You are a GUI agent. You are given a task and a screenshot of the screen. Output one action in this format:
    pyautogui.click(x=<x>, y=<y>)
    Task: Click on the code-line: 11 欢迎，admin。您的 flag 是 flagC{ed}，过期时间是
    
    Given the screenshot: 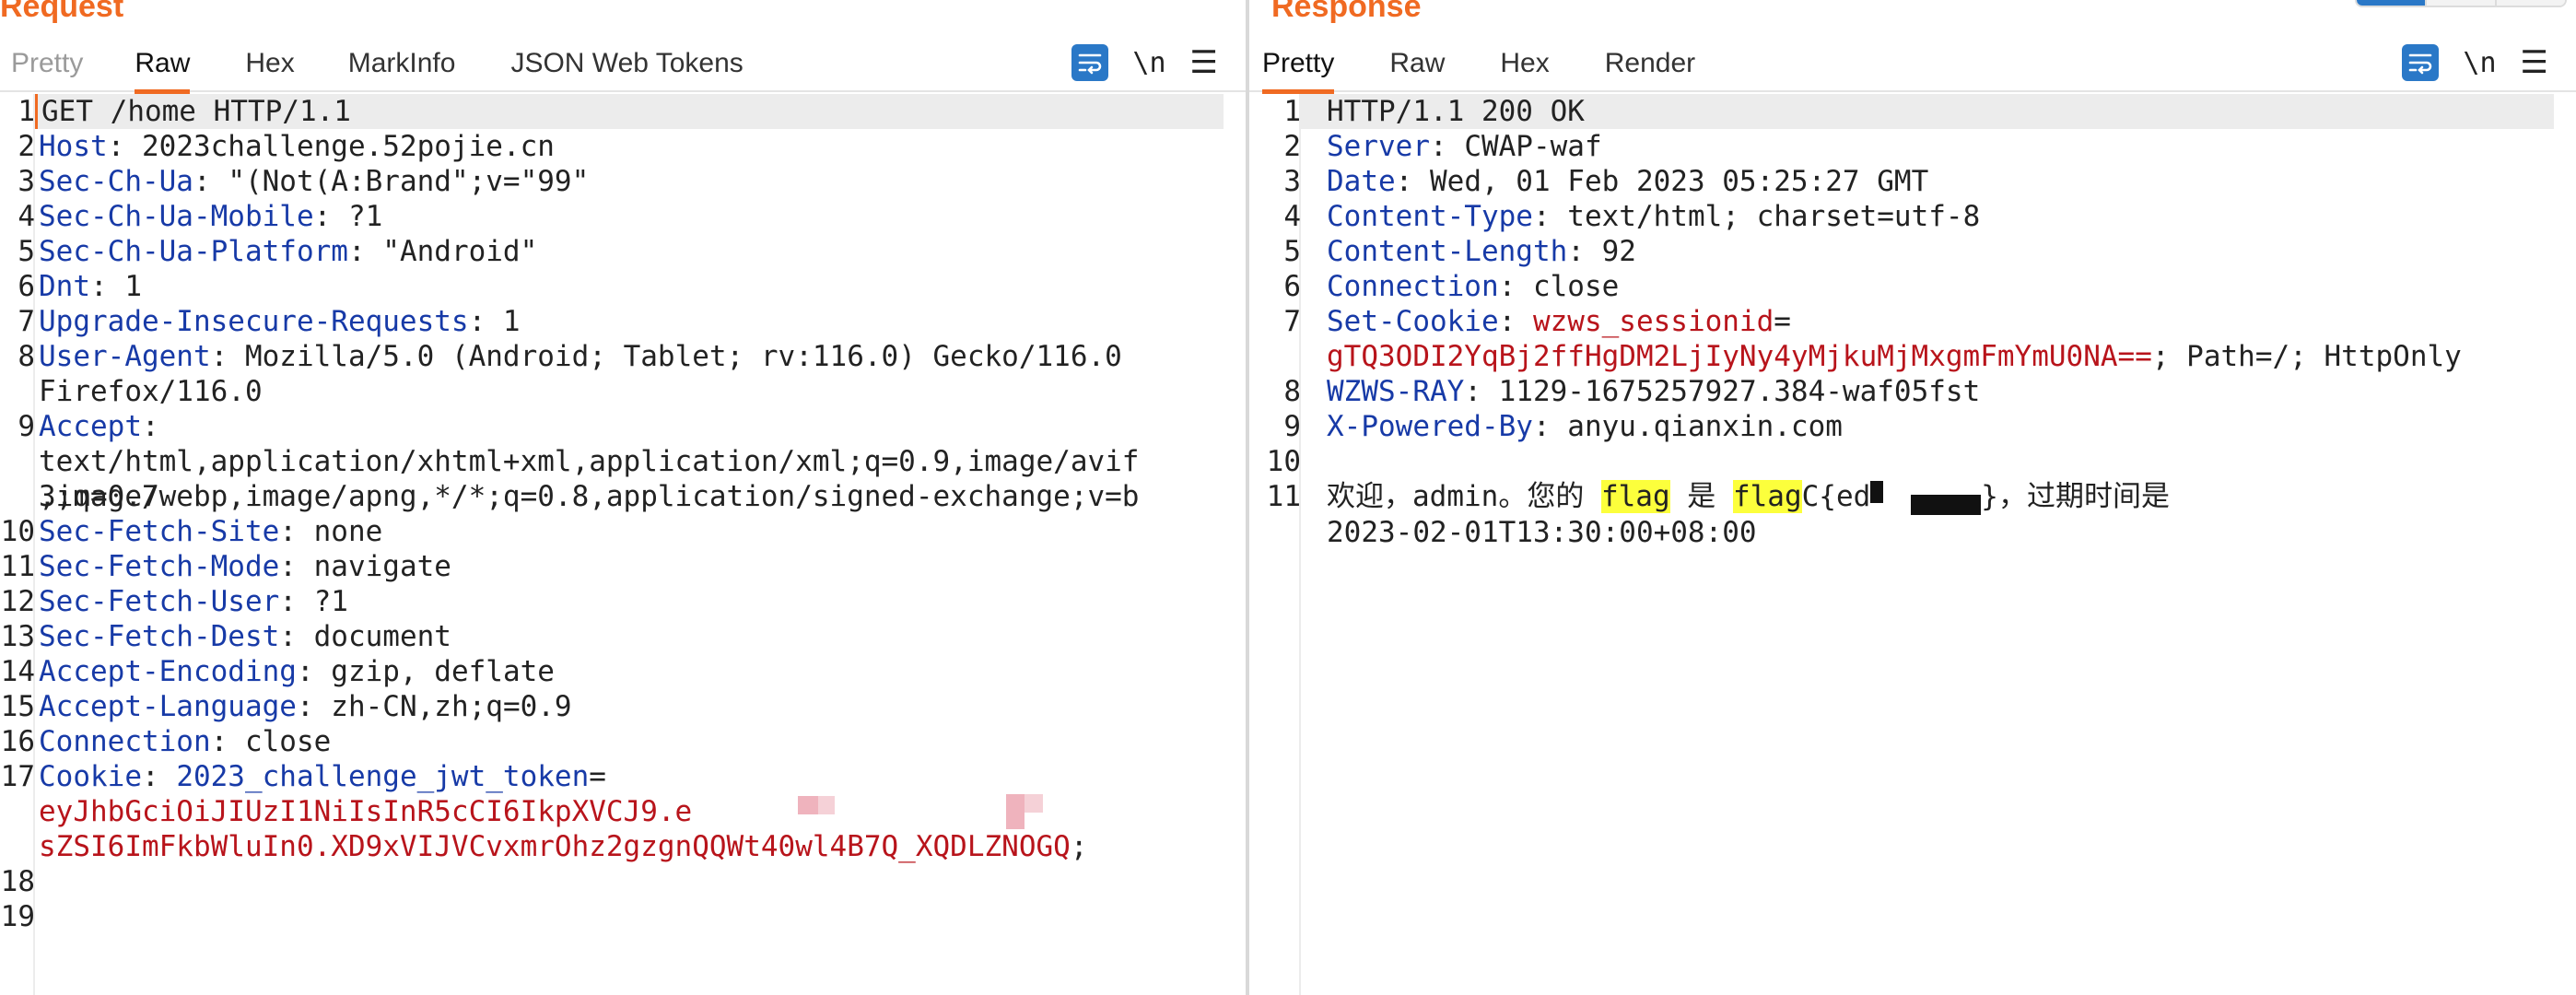 What is the action you would take?
    pyautogui.click(x=1718, y=497)
    